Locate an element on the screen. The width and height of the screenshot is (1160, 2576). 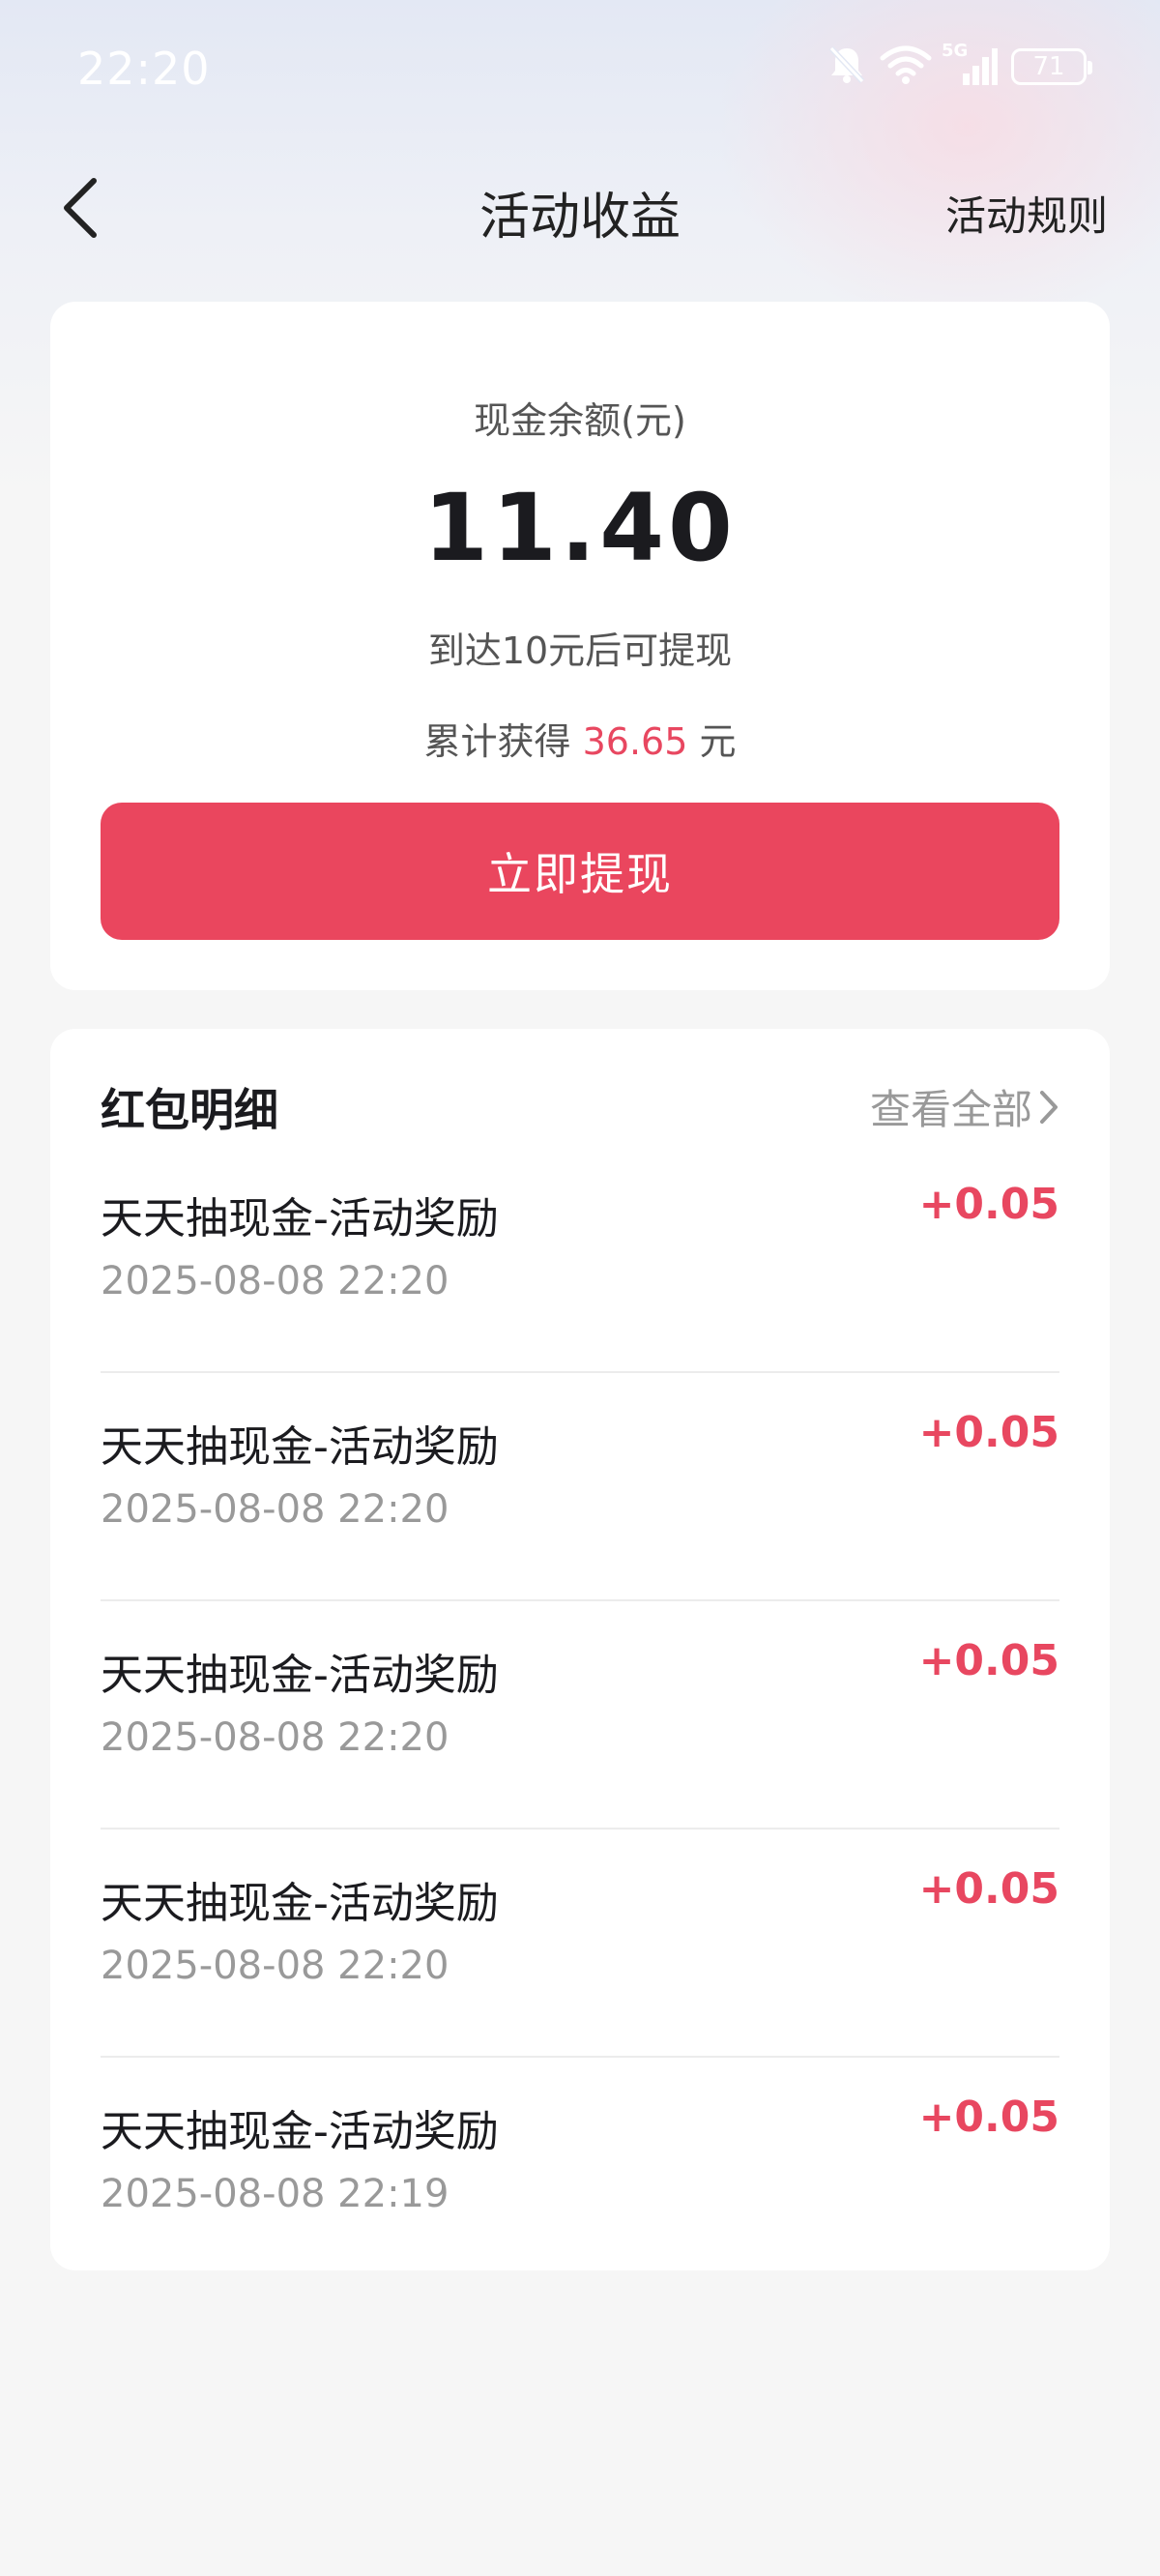
status-bar: 22:20 5G 71 is located at coordinates (580, 72).